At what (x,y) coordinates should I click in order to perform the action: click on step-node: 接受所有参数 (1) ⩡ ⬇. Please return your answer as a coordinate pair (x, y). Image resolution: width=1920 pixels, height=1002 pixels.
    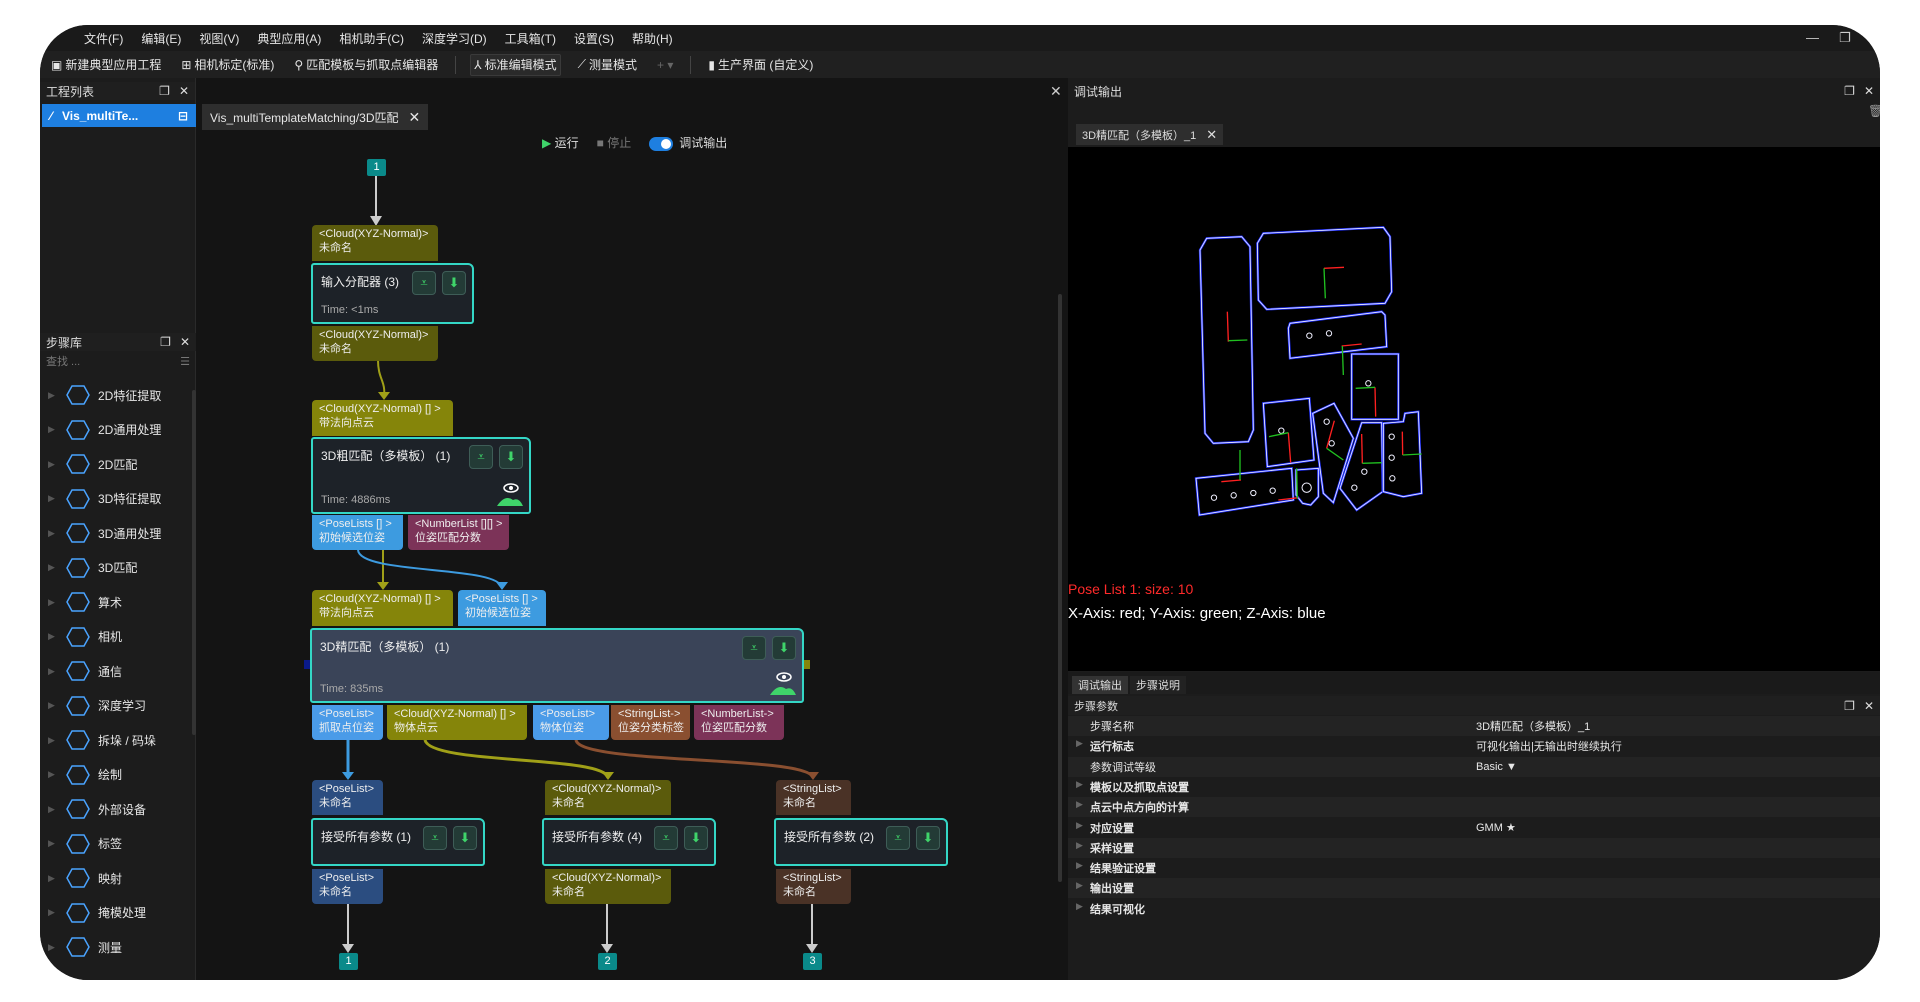
    Looking at the image, I should click on (398, 842).